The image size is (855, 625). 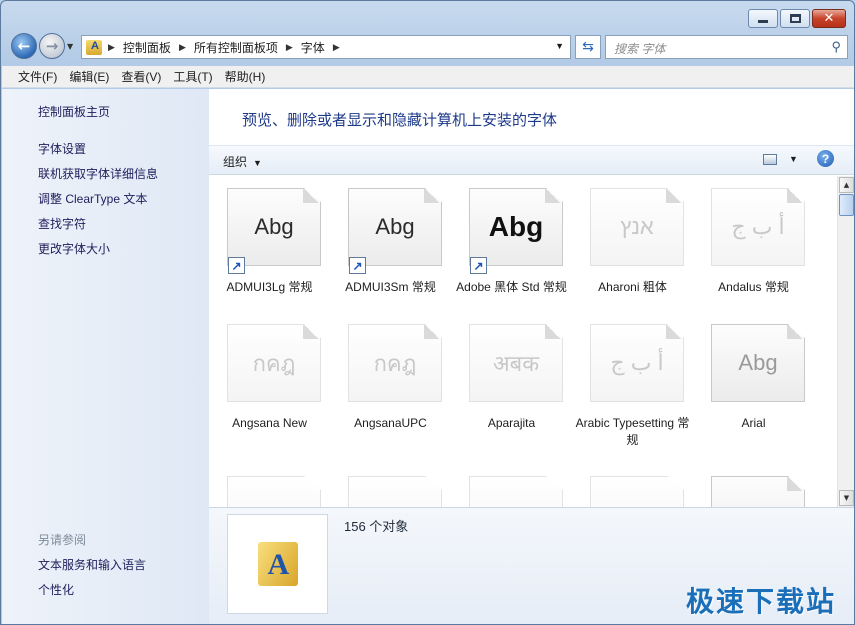 What do you see at coordinates (37, 76) in the screenshot?
I see `menu-file: 文件(F)` at bounding box center [37, 76].